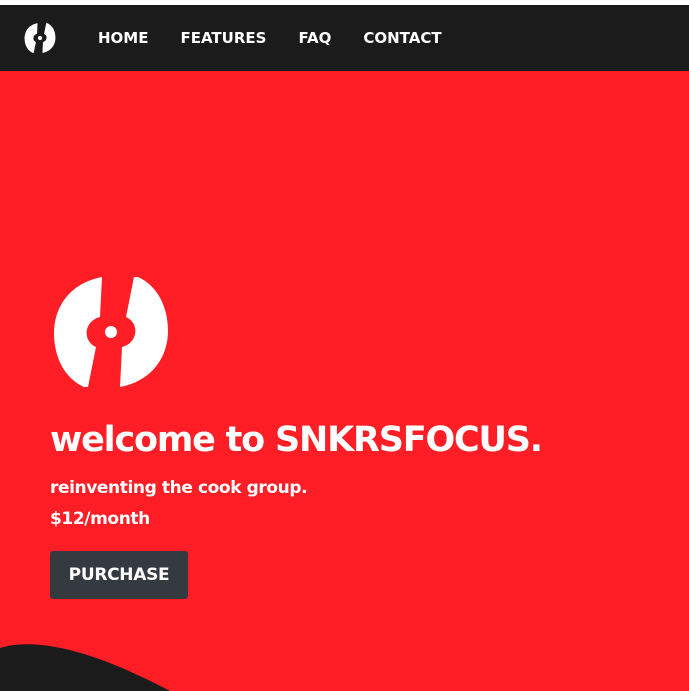  I want to click on bottom-wave-decoration, so click(85, 667).